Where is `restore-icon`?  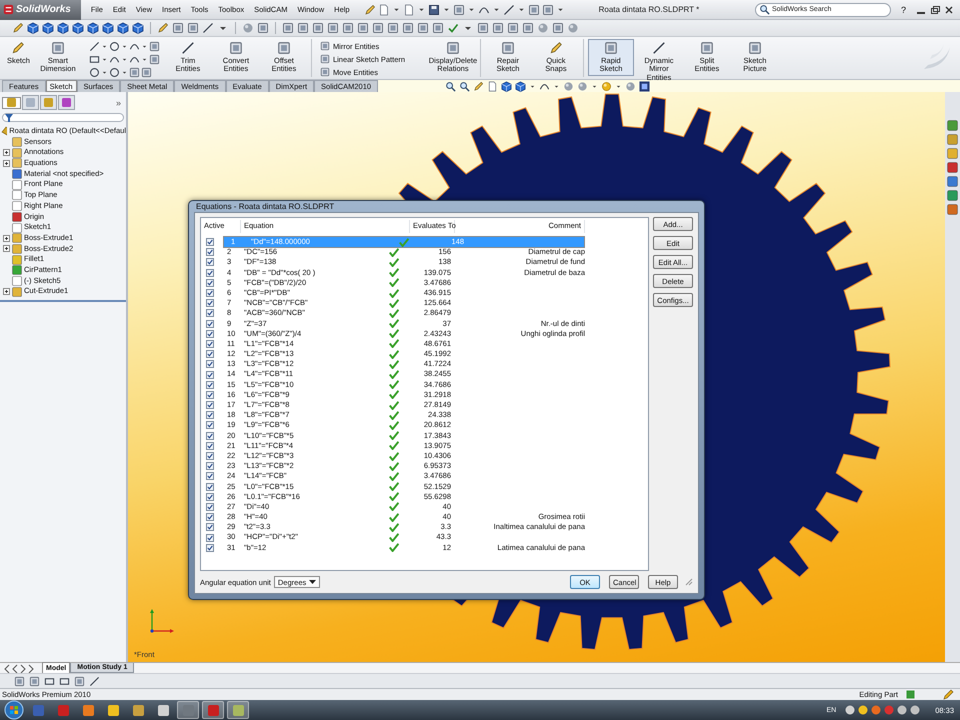
restore-icon is located at coordinates (935, 9).